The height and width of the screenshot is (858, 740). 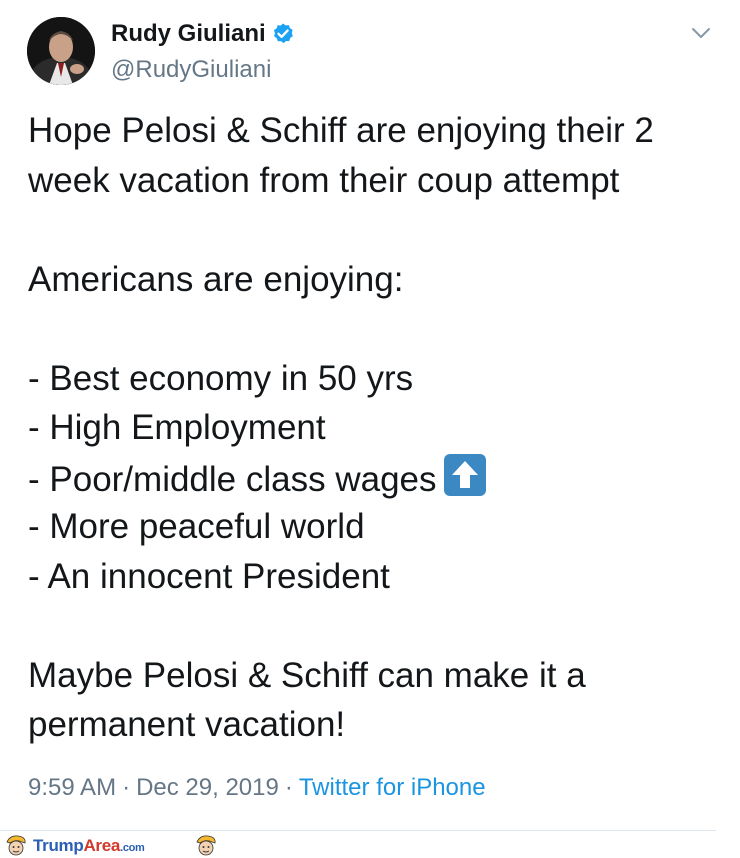 I want to click on up-arrow-emoji-icon, so click(x=464, y=474).